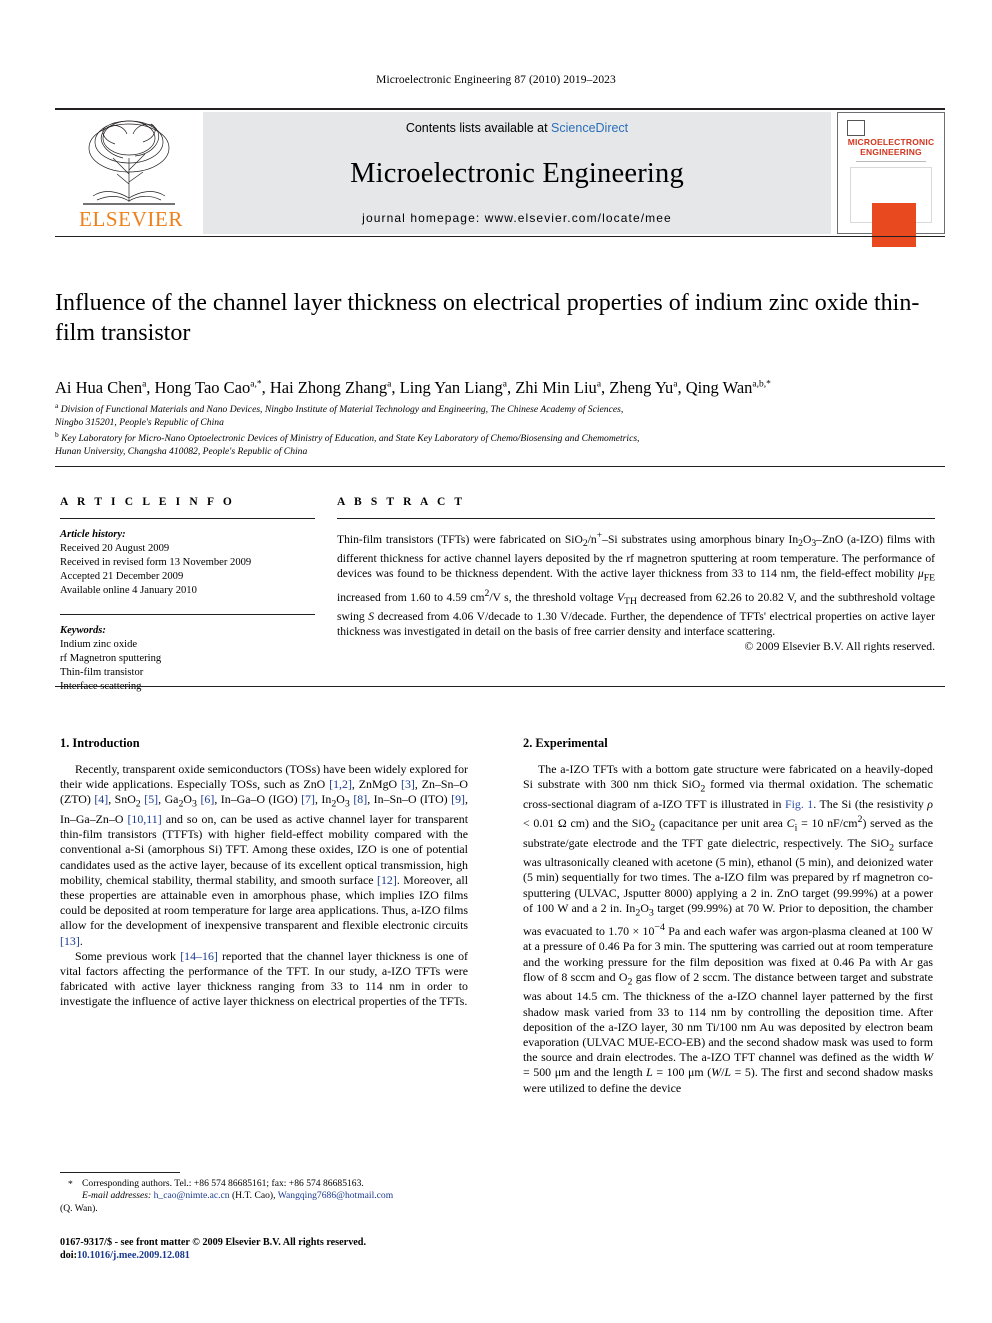 This screenshot has height=1323, width=992. What do you see at coordinates (891, 142) in the screenshot?
I see `cover-title-line1: MICROELECTRONIC` at bounding box center [891, 142].